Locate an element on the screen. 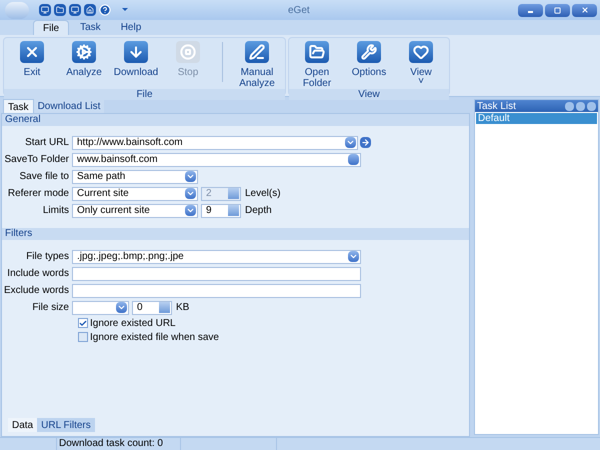 The image size is (600, 450). panel-tab: Data is located at coordinates (23, 425).